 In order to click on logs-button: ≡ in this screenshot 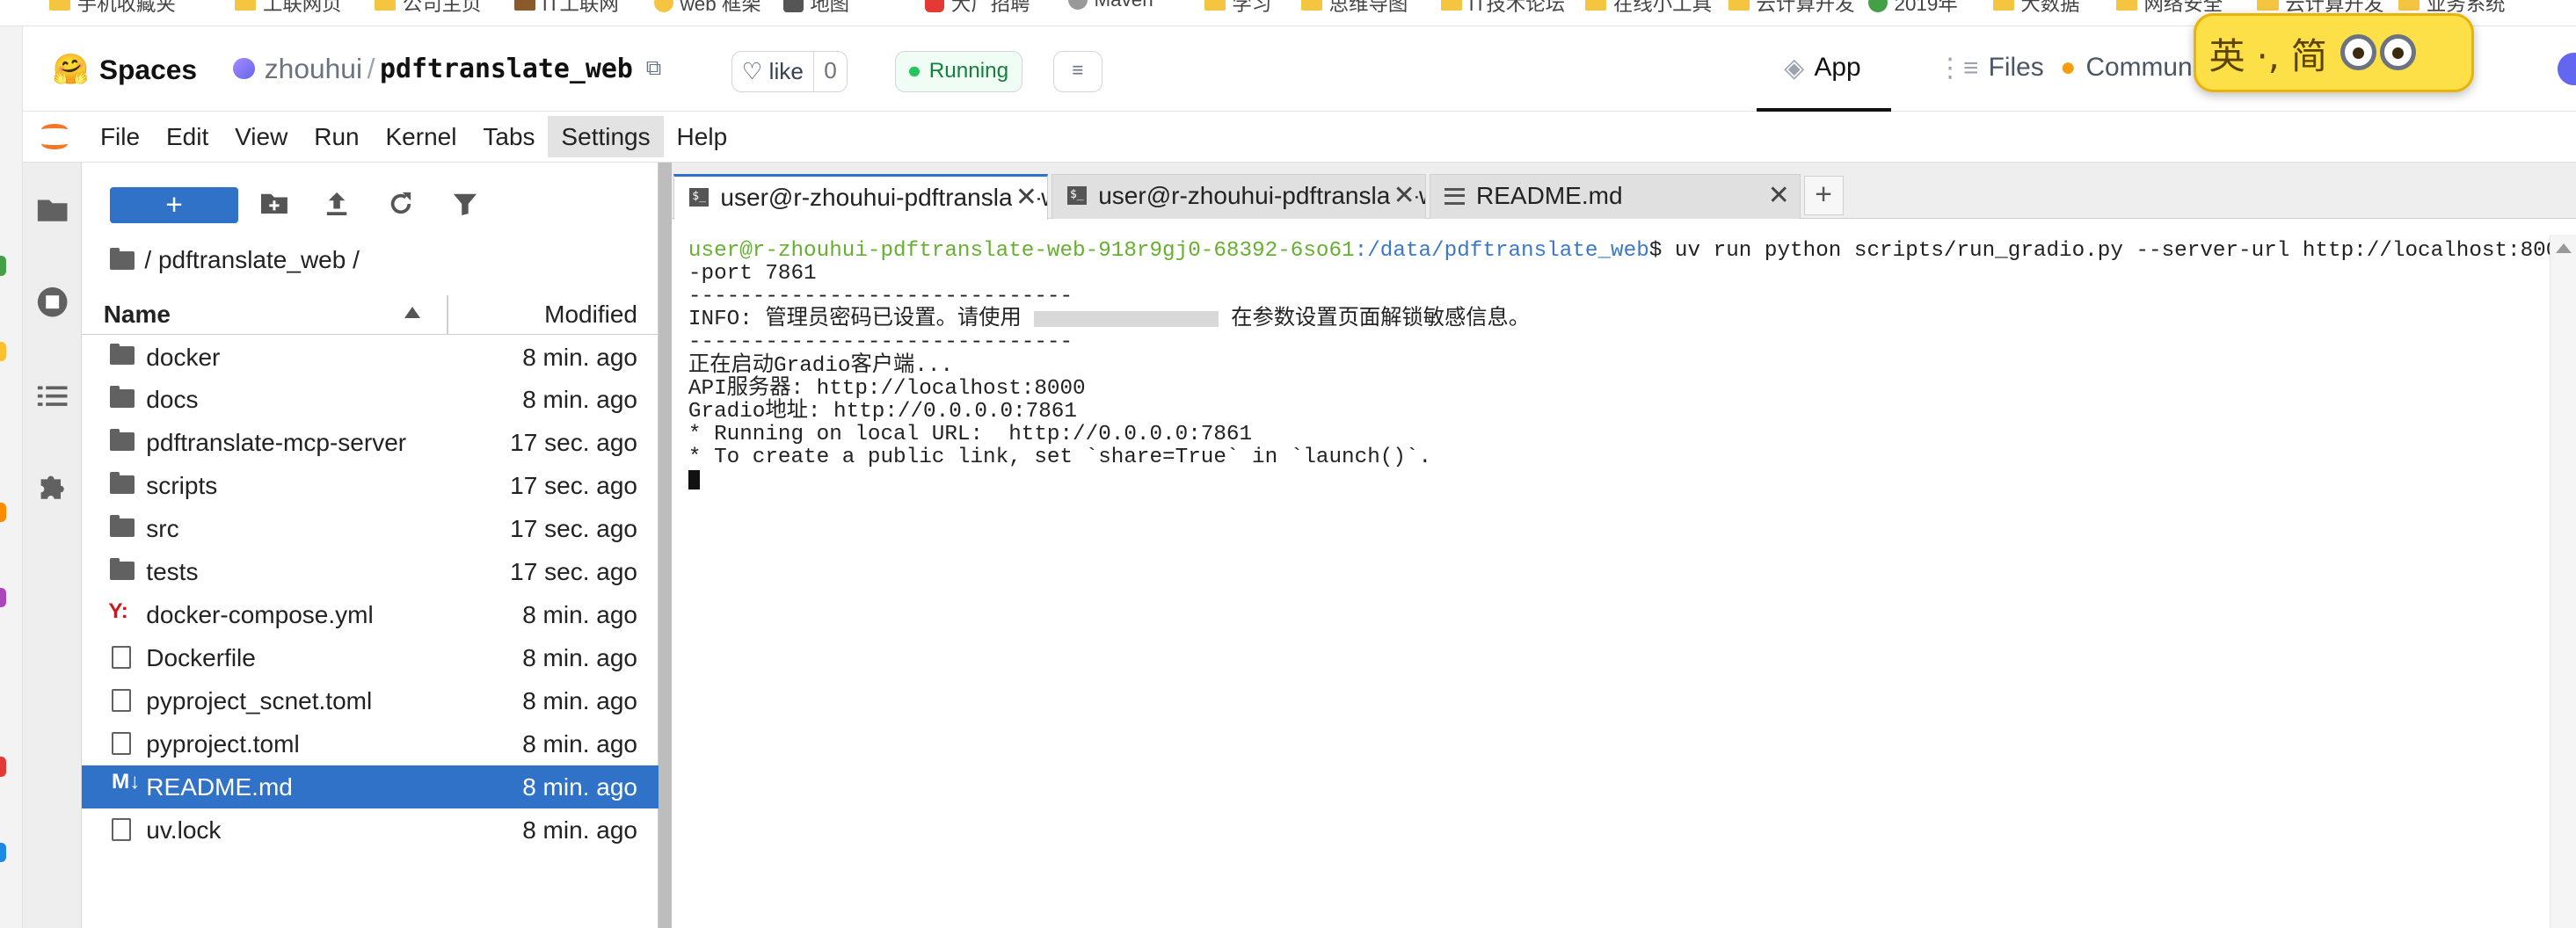, I will do `click(1077, 71)`.